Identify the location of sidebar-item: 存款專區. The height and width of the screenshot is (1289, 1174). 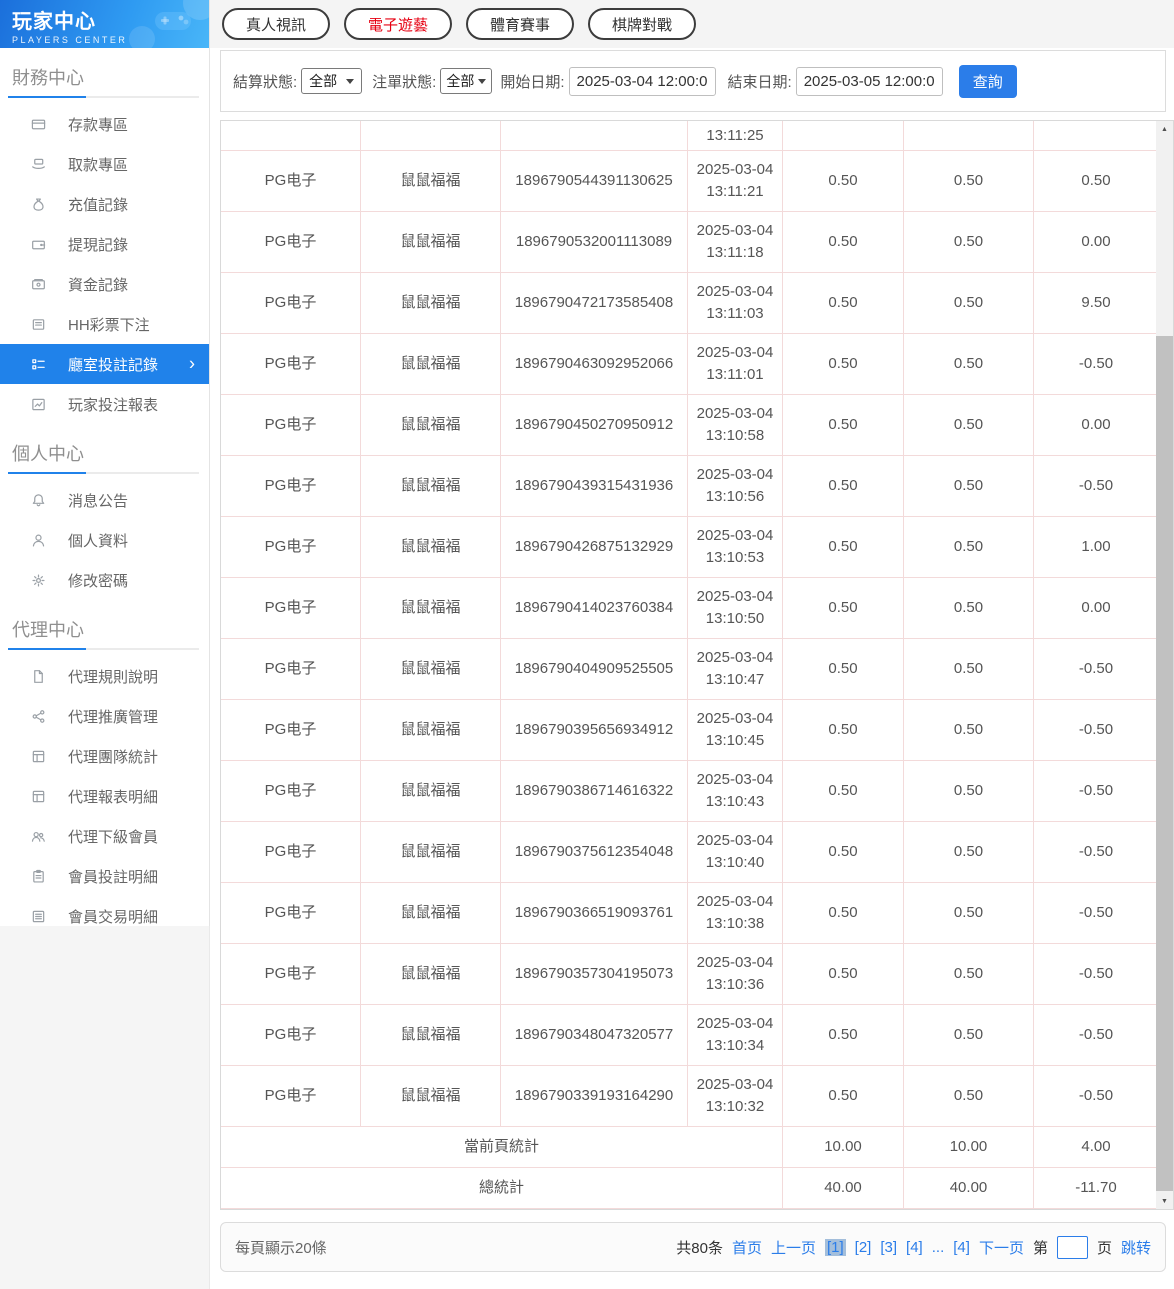
(104, 124).